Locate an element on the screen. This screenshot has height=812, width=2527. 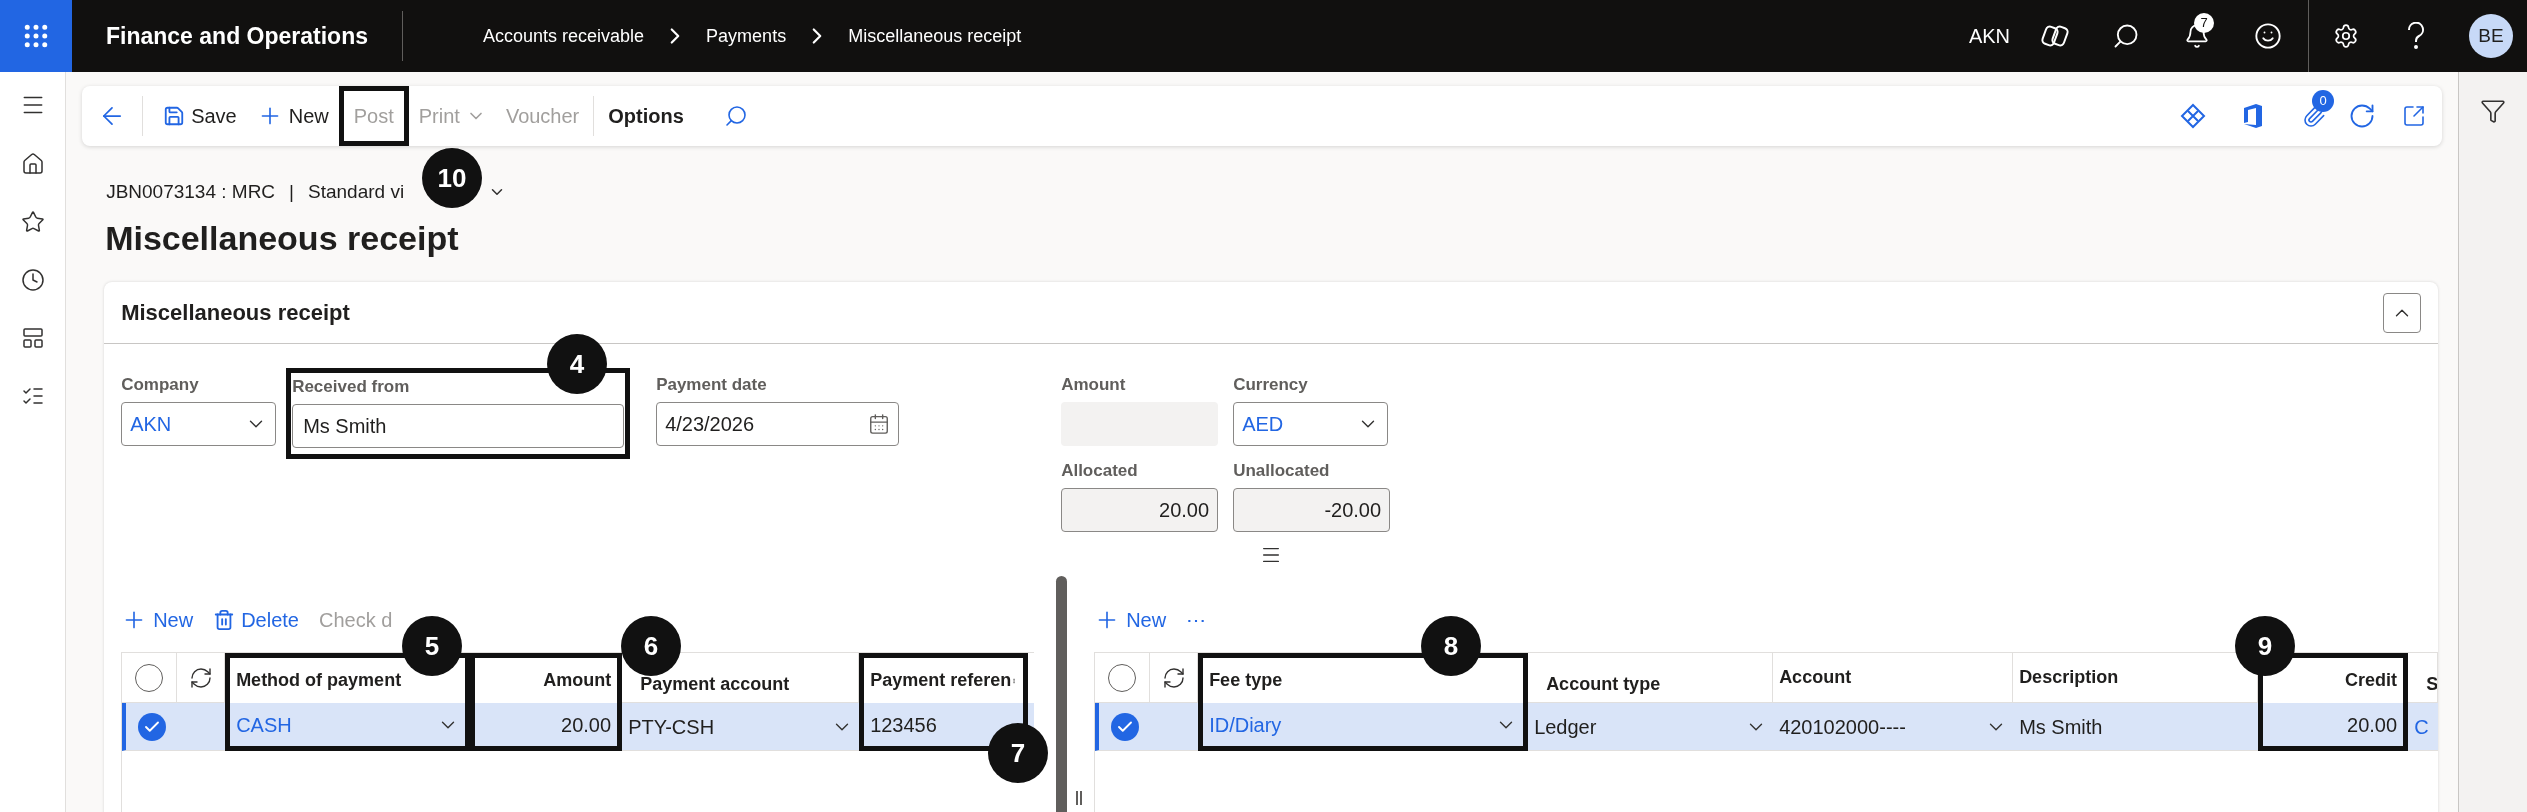
date-field: 4/23/2026 is located at coordinates (778, 424).